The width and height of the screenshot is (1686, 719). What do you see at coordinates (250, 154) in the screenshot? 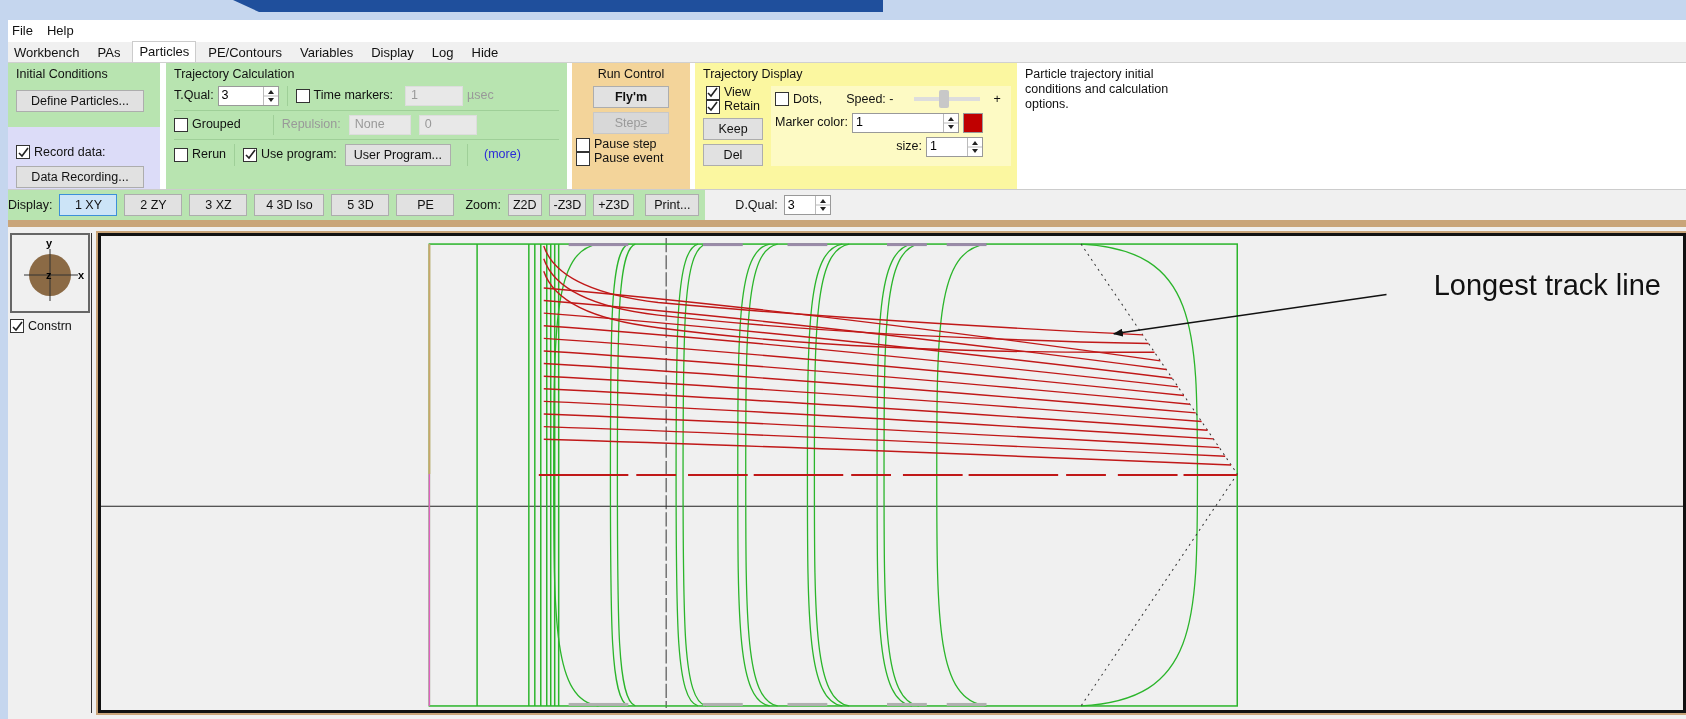
I see `use-program-checkbox` at bounding box center [250, 154].